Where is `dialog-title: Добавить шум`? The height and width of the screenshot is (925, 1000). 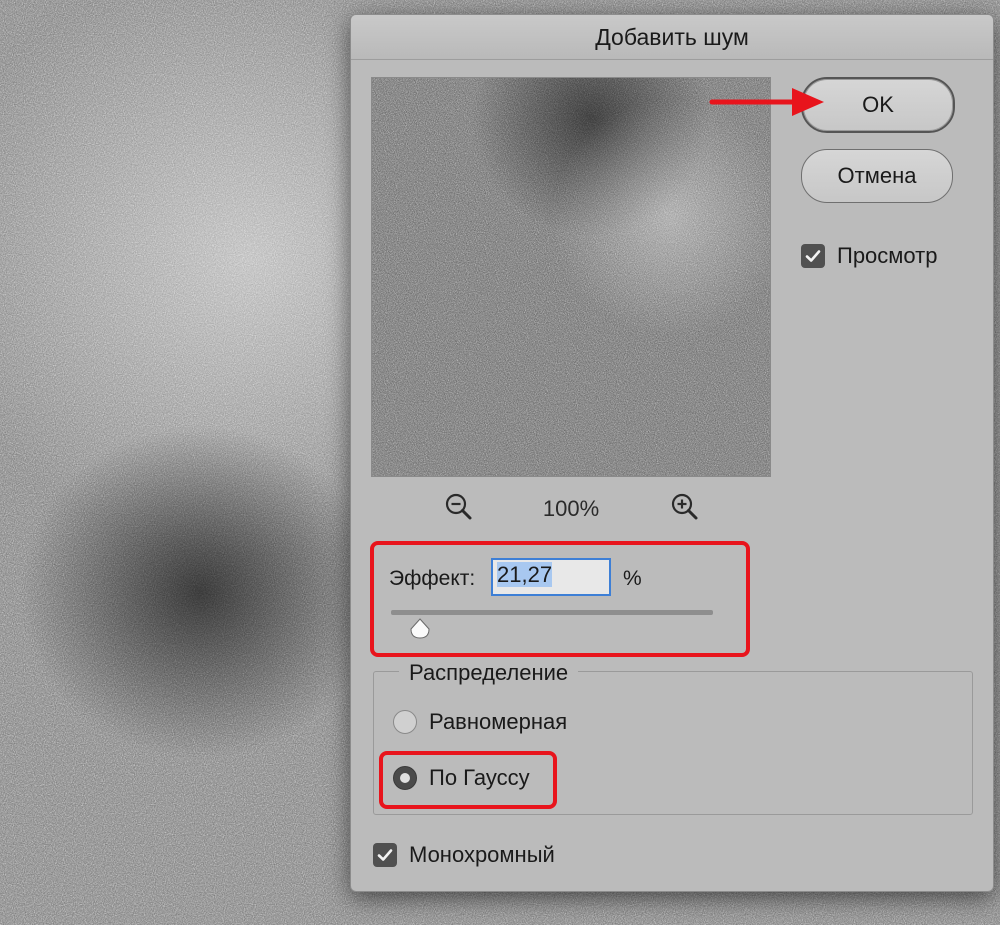
dialog-title: Добавить шум is located at coordinates (672, 36).